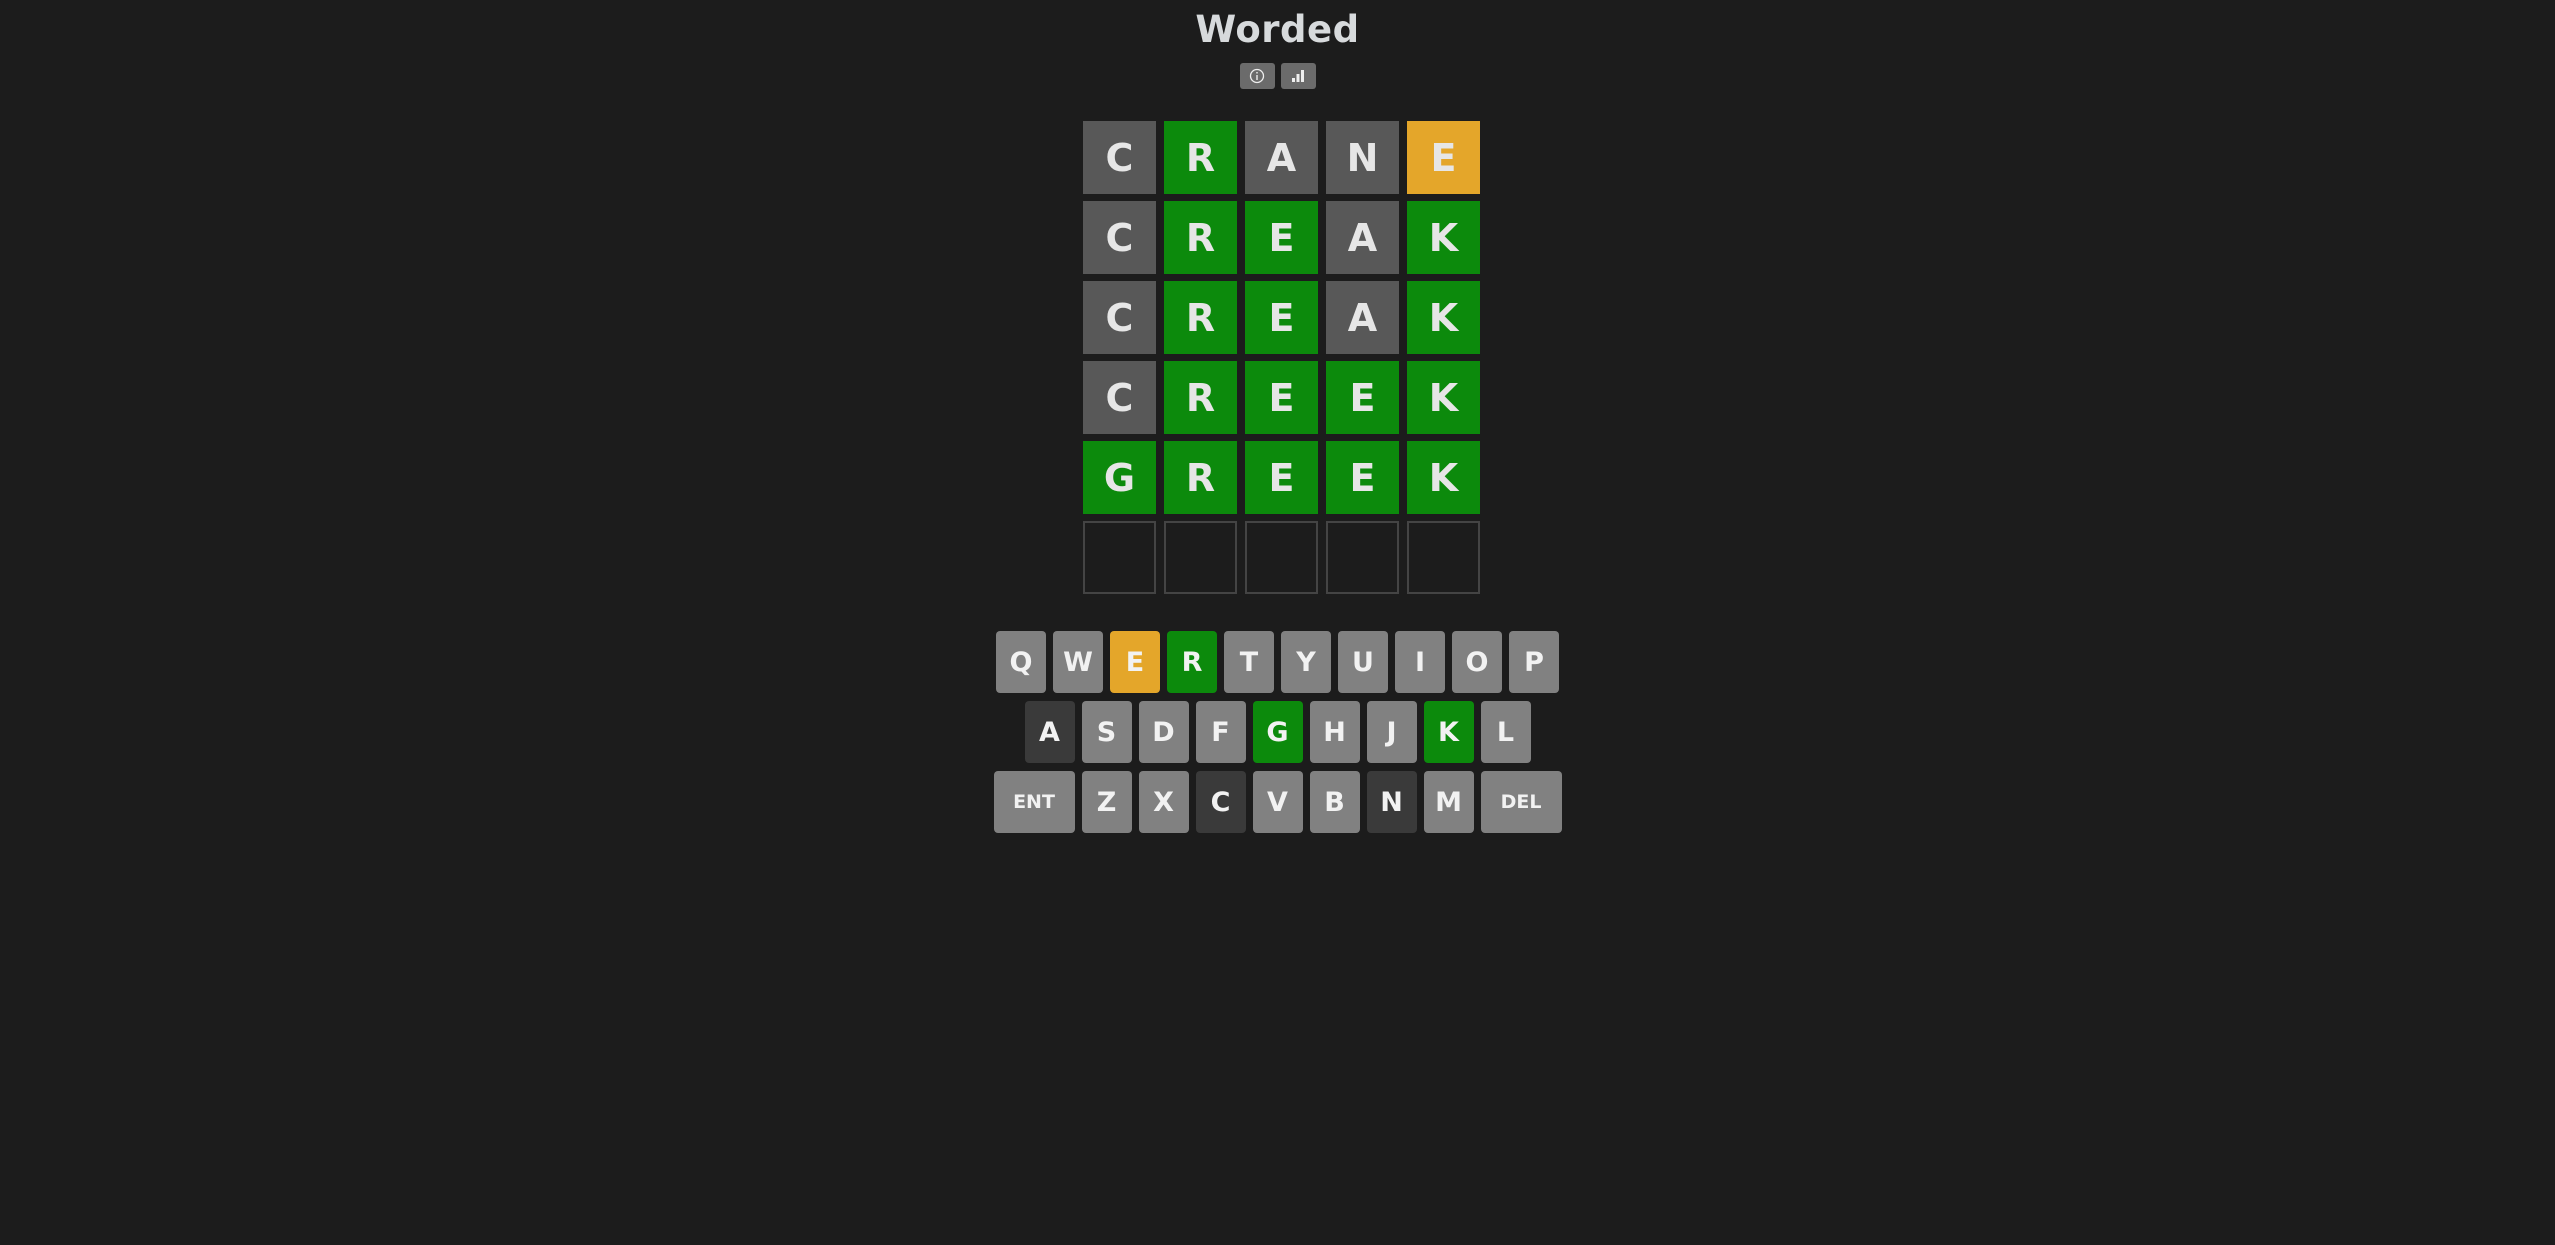 Image resolution: width=2555 pixels, height=1245 pixels. I want to click on stats-button, so click(1298, 76).